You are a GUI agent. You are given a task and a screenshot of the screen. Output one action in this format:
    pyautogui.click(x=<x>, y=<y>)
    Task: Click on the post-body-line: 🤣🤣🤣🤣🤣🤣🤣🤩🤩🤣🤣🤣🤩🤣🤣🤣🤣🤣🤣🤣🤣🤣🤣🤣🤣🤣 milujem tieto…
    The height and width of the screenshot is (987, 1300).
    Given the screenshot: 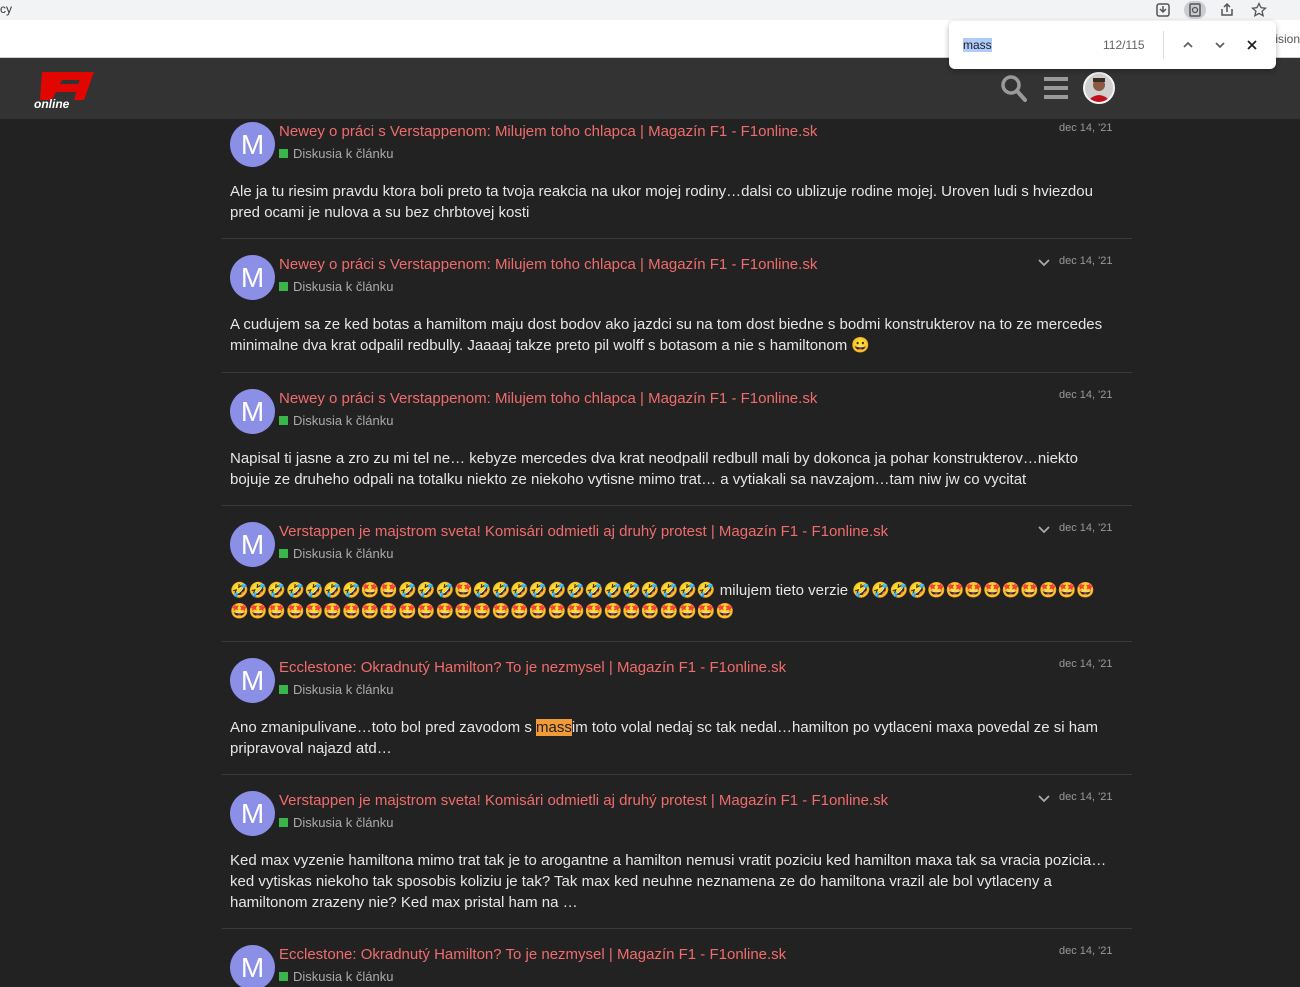 What is the action you would take?
    pyautogui.click(x=663, y=590)
    